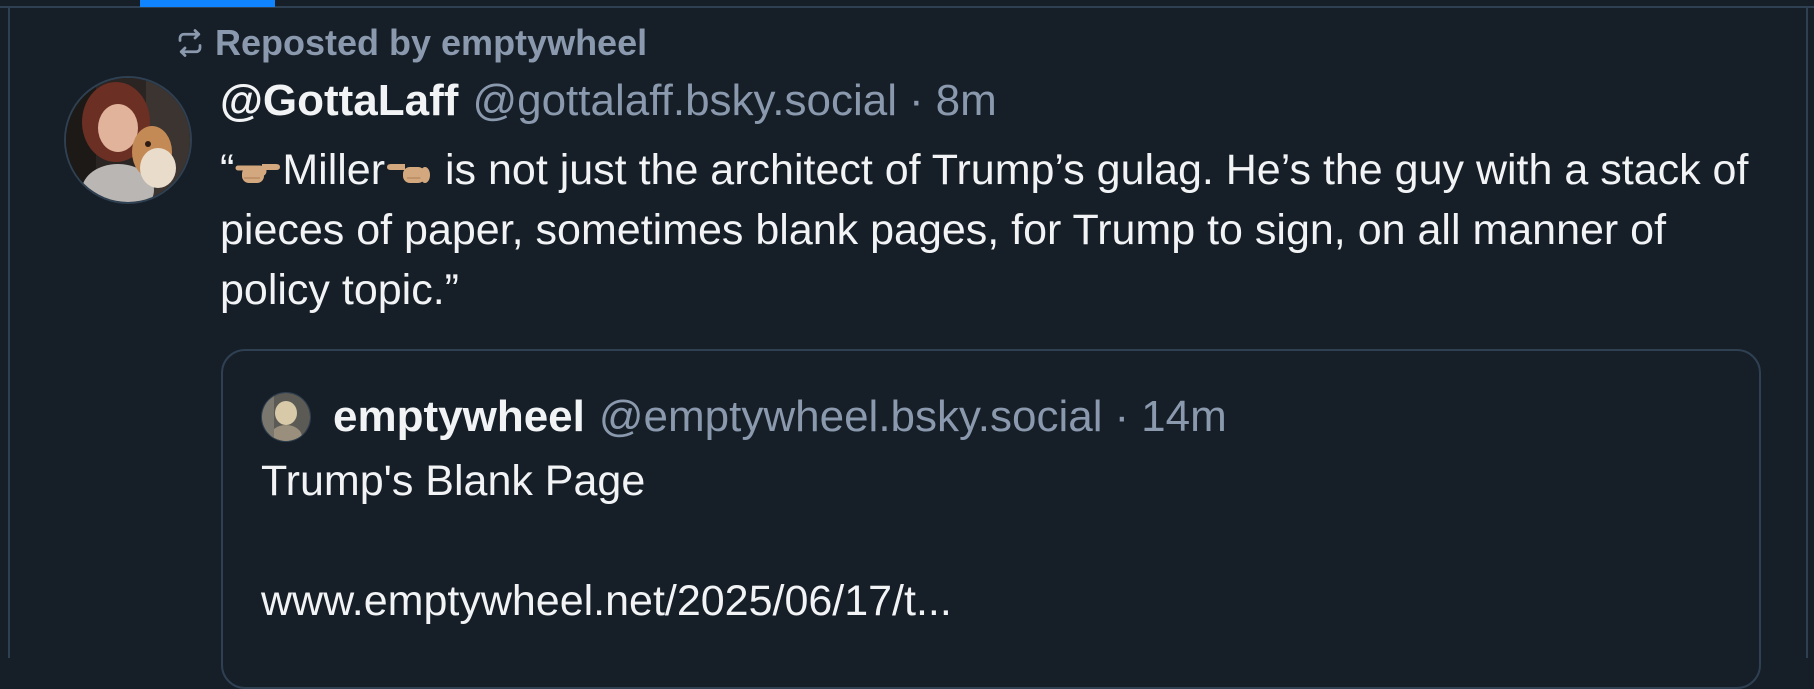 The width and height of the screenshot is (1814, 689). I want to click on repost-indicator: Reposted by emptywheel, so click(411, 43).